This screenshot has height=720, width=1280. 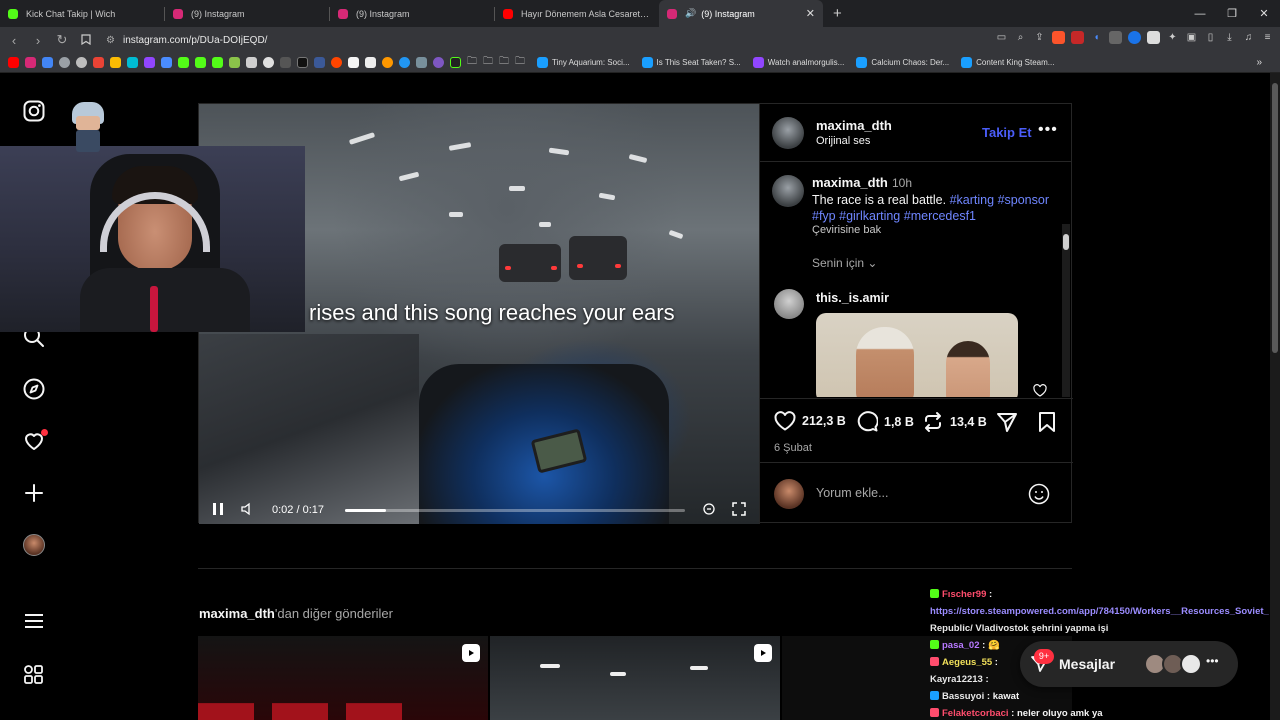 I want to click on download-icon: ⤓, so click(x=1229, y=37).